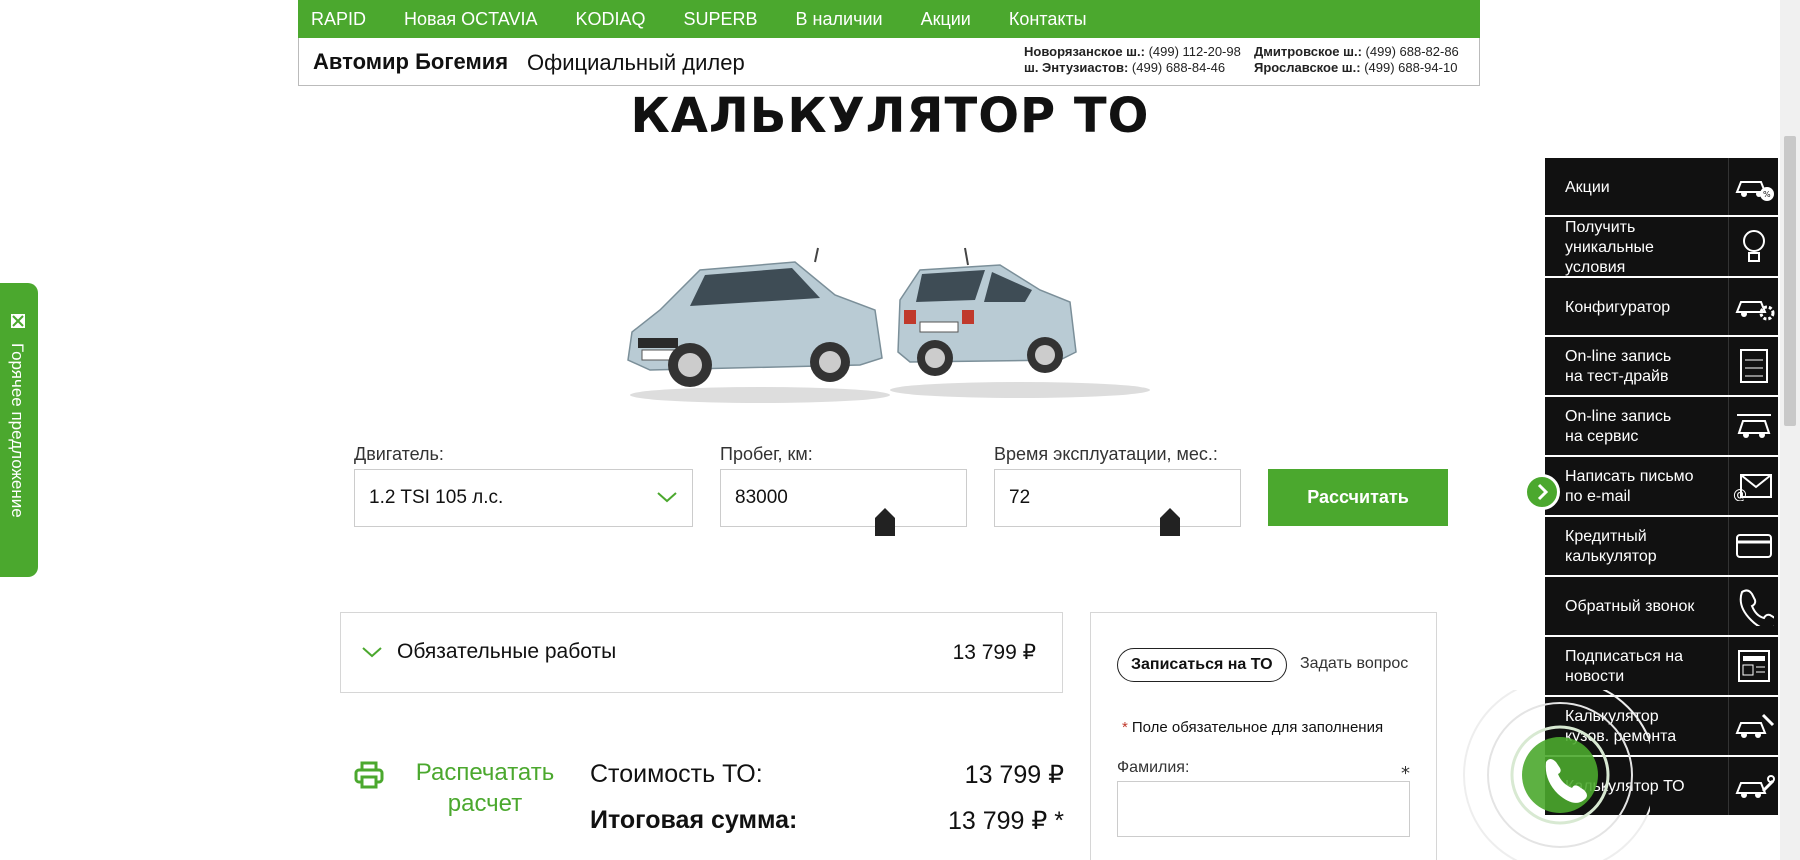  Describe the element at coordinates (885, 522) in the screenshot. I see `mileage-slider-handle` at that location.